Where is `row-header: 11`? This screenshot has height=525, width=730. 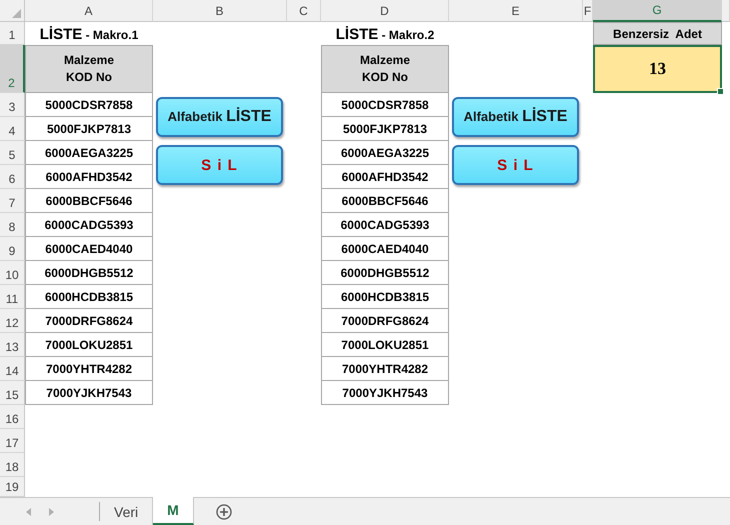
row-header: 11 is located at coordinates (12, 297).